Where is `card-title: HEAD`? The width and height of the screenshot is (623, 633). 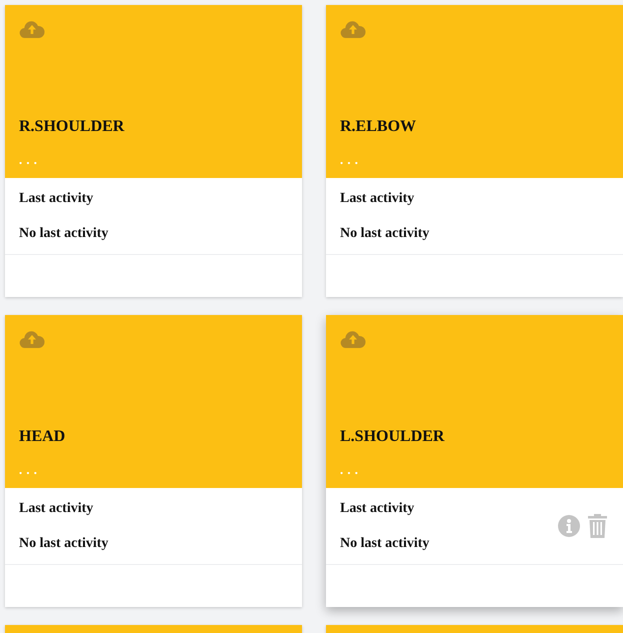 card-title: HEAD is located at coordinates (42, 437).